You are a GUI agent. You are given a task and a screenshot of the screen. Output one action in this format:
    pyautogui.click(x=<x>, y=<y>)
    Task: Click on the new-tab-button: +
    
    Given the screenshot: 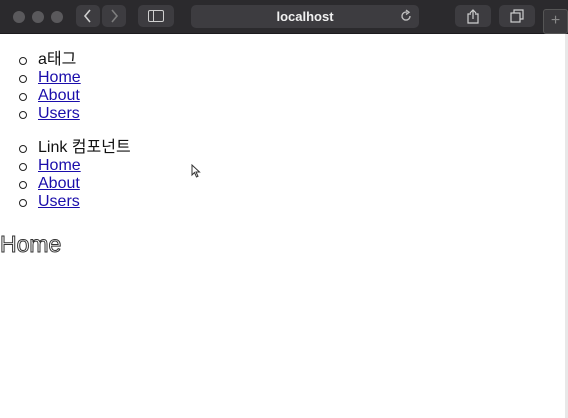 What is the action you would take?
    pyautogui.click(x=555, y=21)
    